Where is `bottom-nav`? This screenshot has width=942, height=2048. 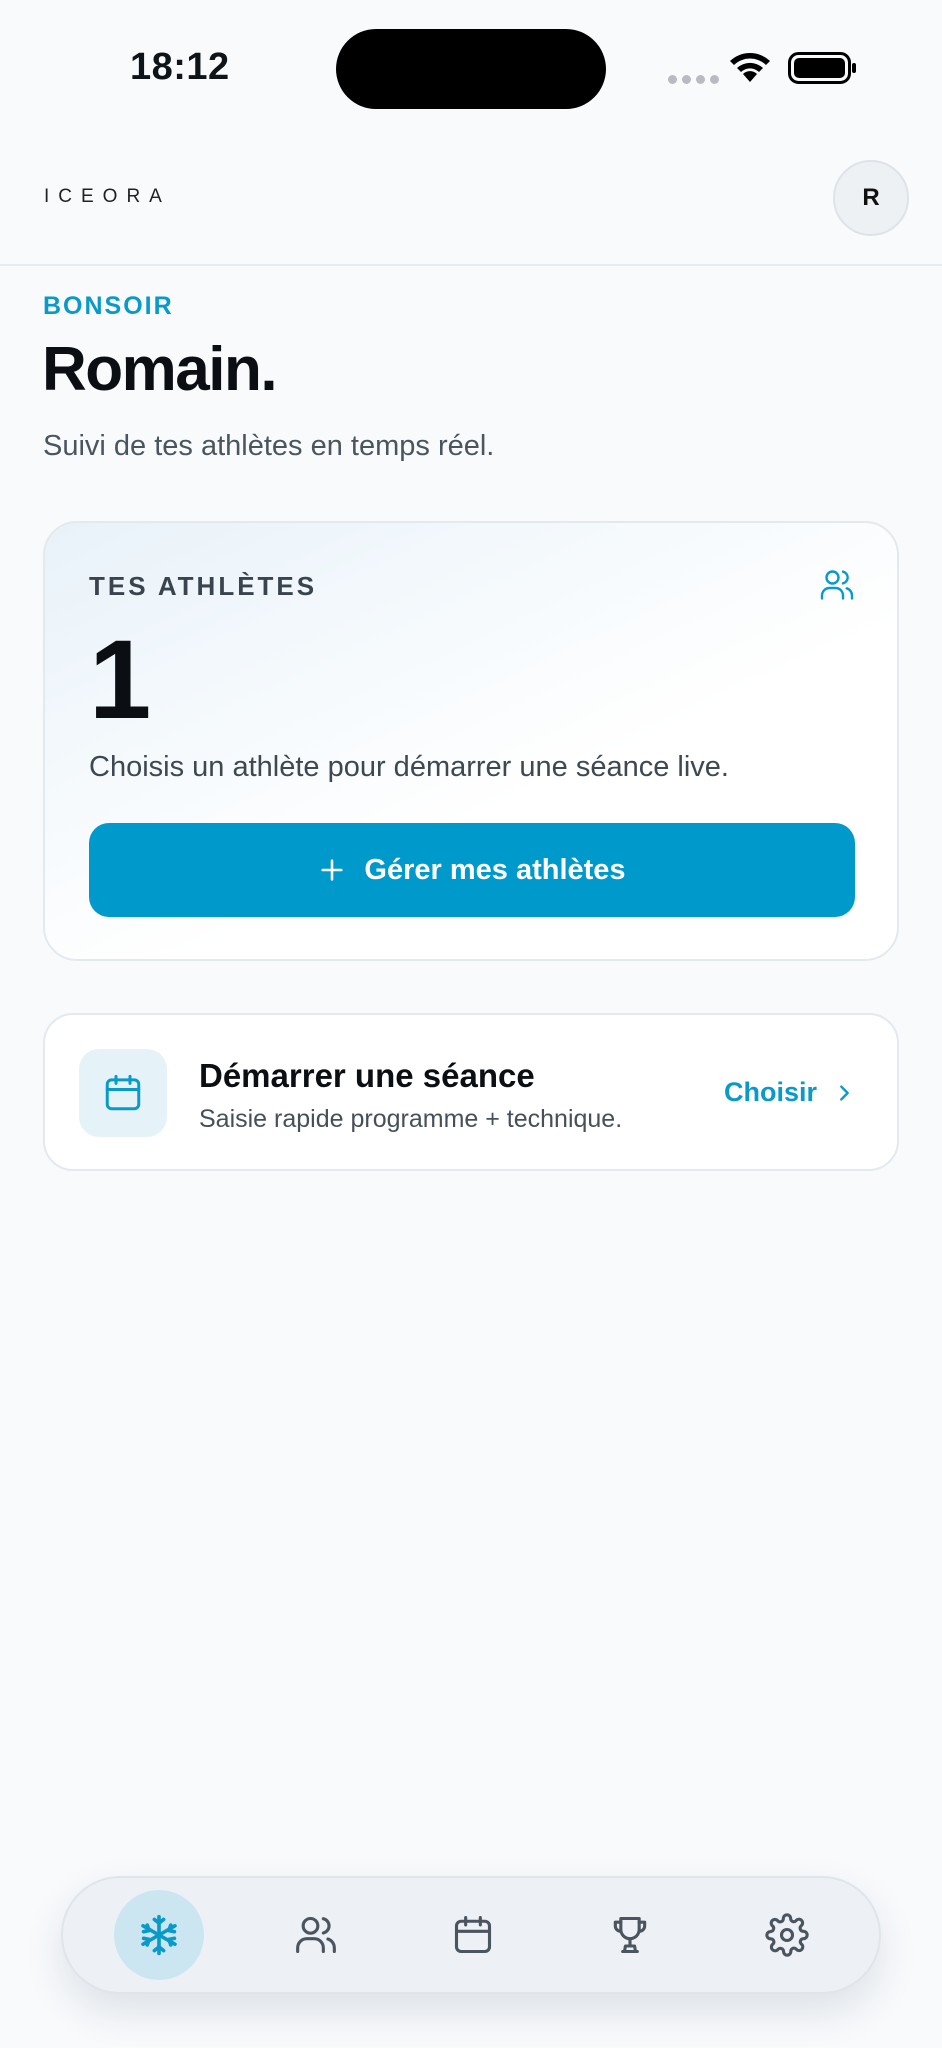
bottom-nav is located at coordinates (471, 1935).